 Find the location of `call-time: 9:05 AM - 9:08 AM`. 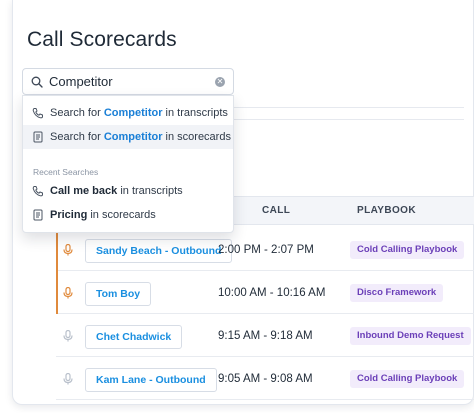

call-time: 9:05 AM - 9:08 AM is located at coordinates (265, 379).